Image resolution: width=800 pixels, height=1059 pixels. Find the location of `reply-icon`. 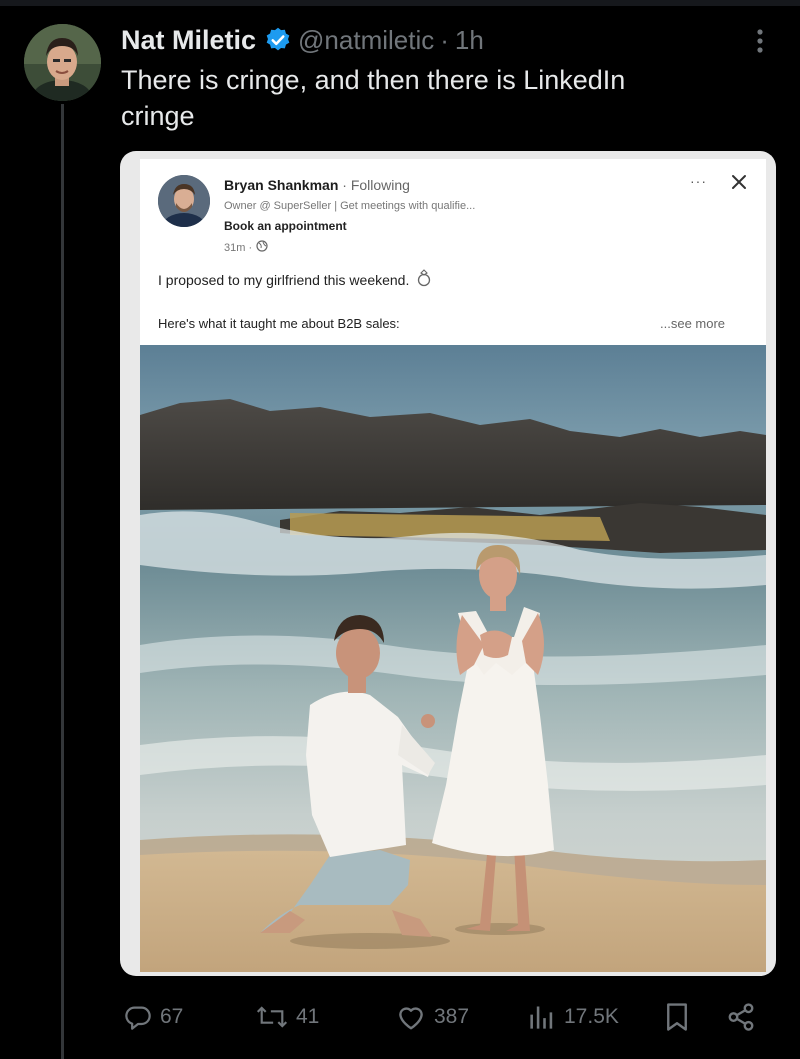

reply-icon is located at coordinates (138, 1017).